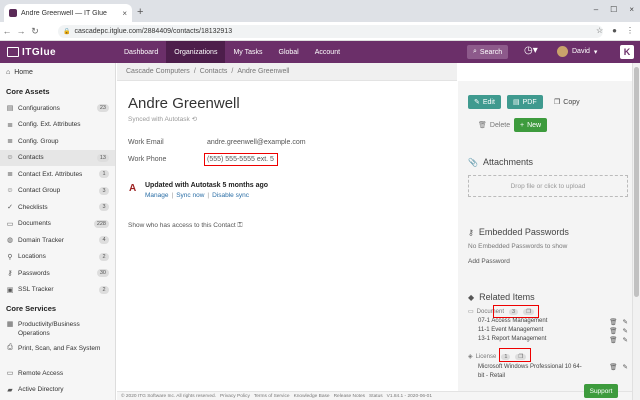 This screenshot has width=640, height=400. Describe the element at coordinates (489, 261) in the screenshot. I see `add-password-link: Add Password` at that location.